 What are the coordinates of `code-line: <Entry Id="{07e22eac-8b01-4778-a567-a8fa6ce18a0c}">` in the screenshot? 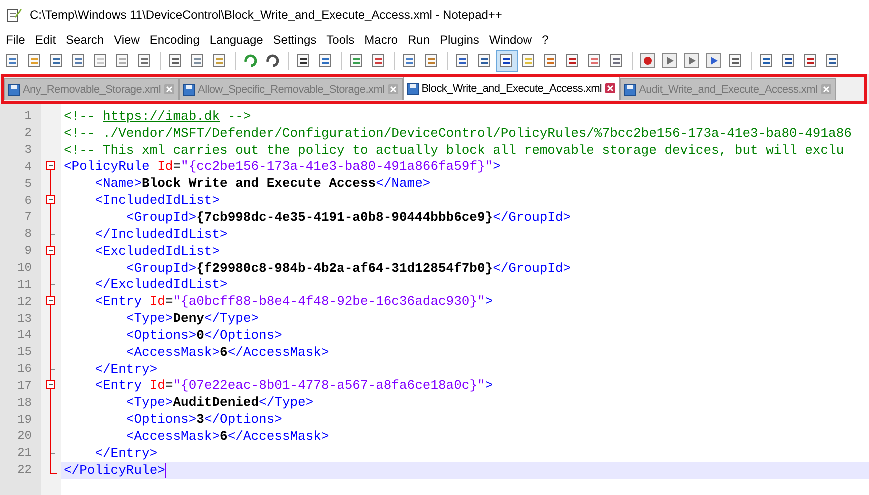 It's located at (294, 386).